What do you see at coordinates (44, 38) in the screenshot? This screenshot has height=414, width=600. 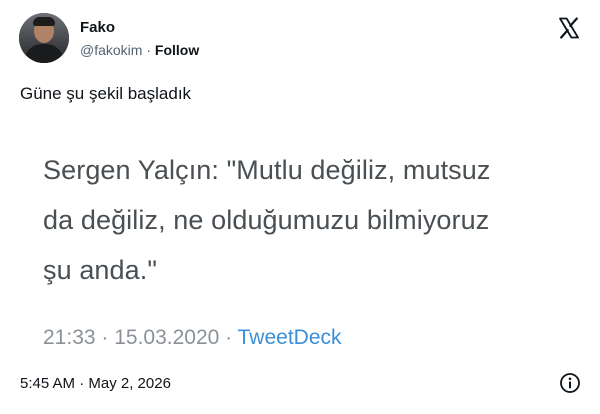 I see `avatar` at bounding box center [44, 38].